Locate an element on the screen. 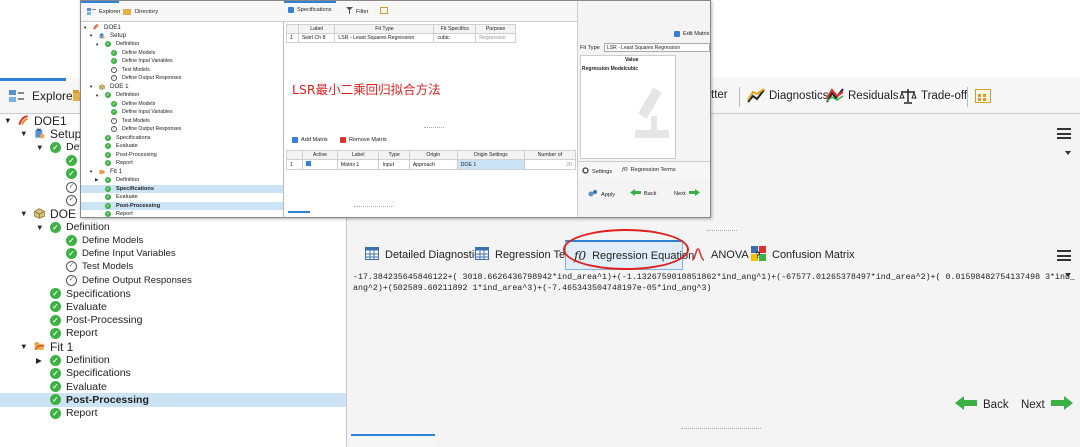 The width and height of the screenshot is (1080, 447). add-matrix-button: Add Matrix is located at coordinates (310, 140).